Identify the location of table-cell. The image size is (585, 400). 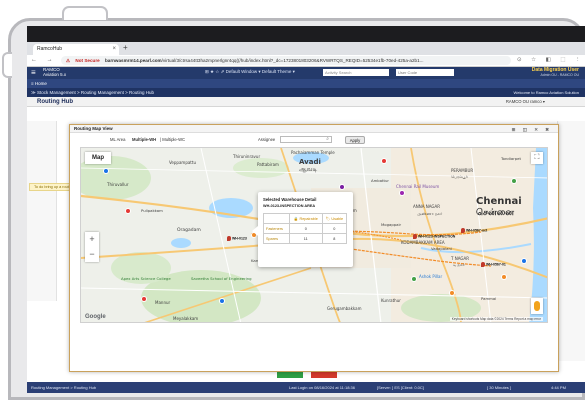
(276, 218).